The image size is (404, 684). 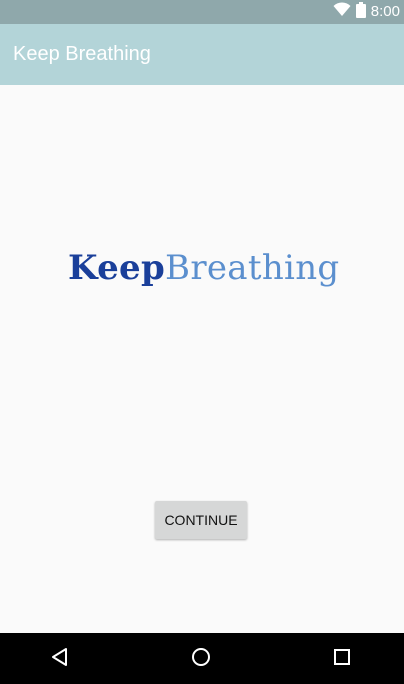 I want to click on home-icon, so click(x=201, y=659).